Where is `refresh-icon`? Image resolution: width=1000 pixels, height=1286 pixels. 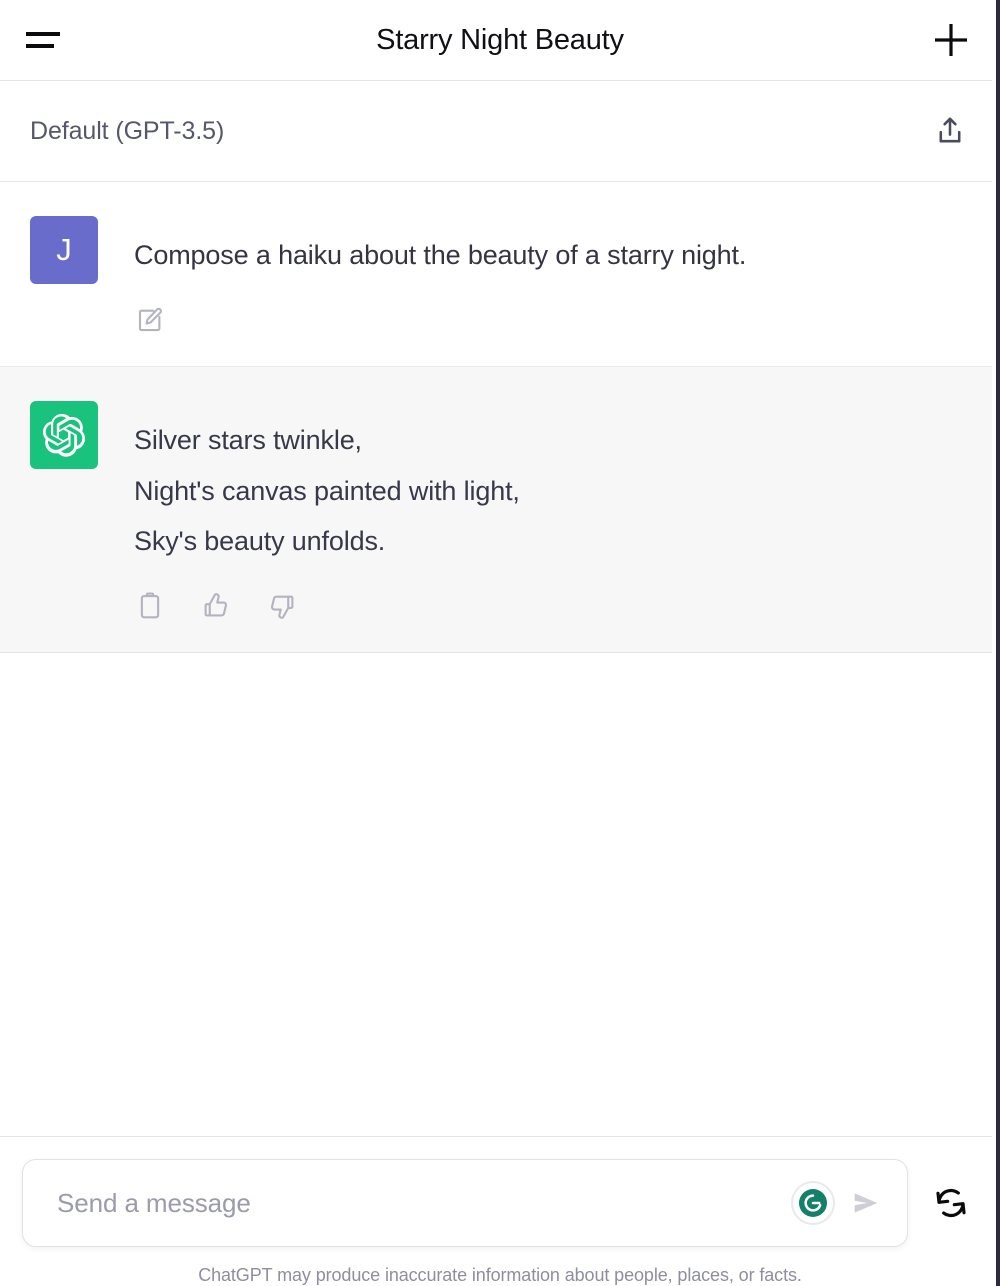 refresh-icon is located at coordinates (951, 1203).